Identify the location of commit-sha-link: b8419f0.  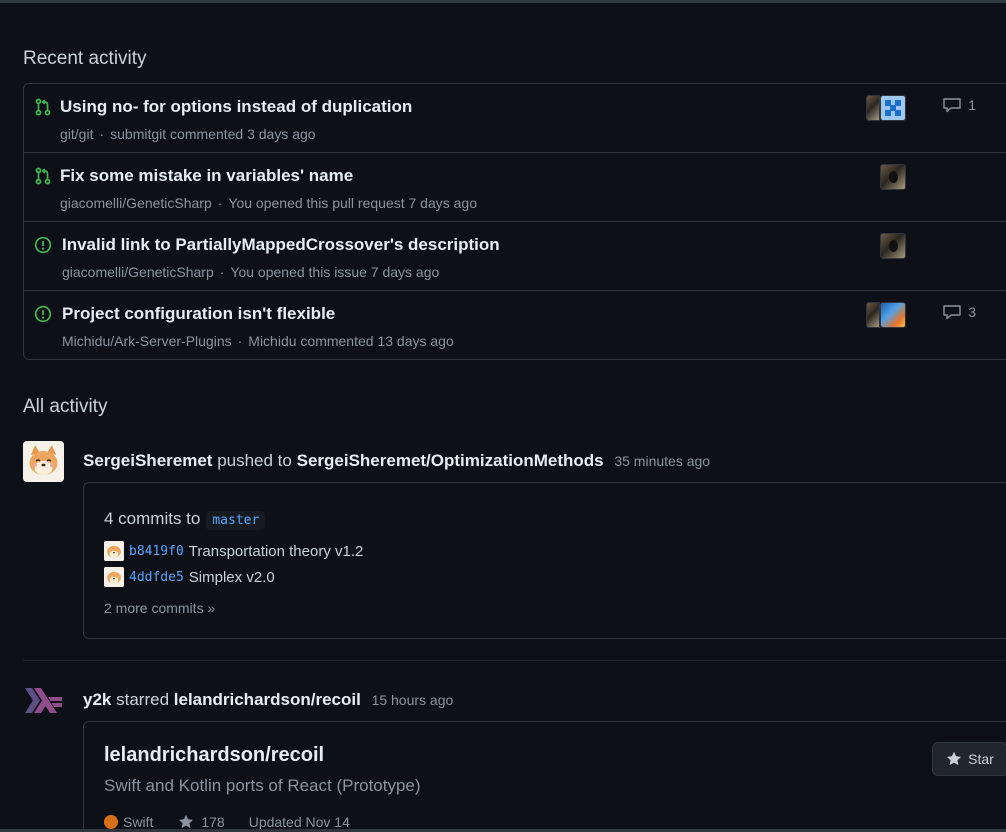
(156, 551).